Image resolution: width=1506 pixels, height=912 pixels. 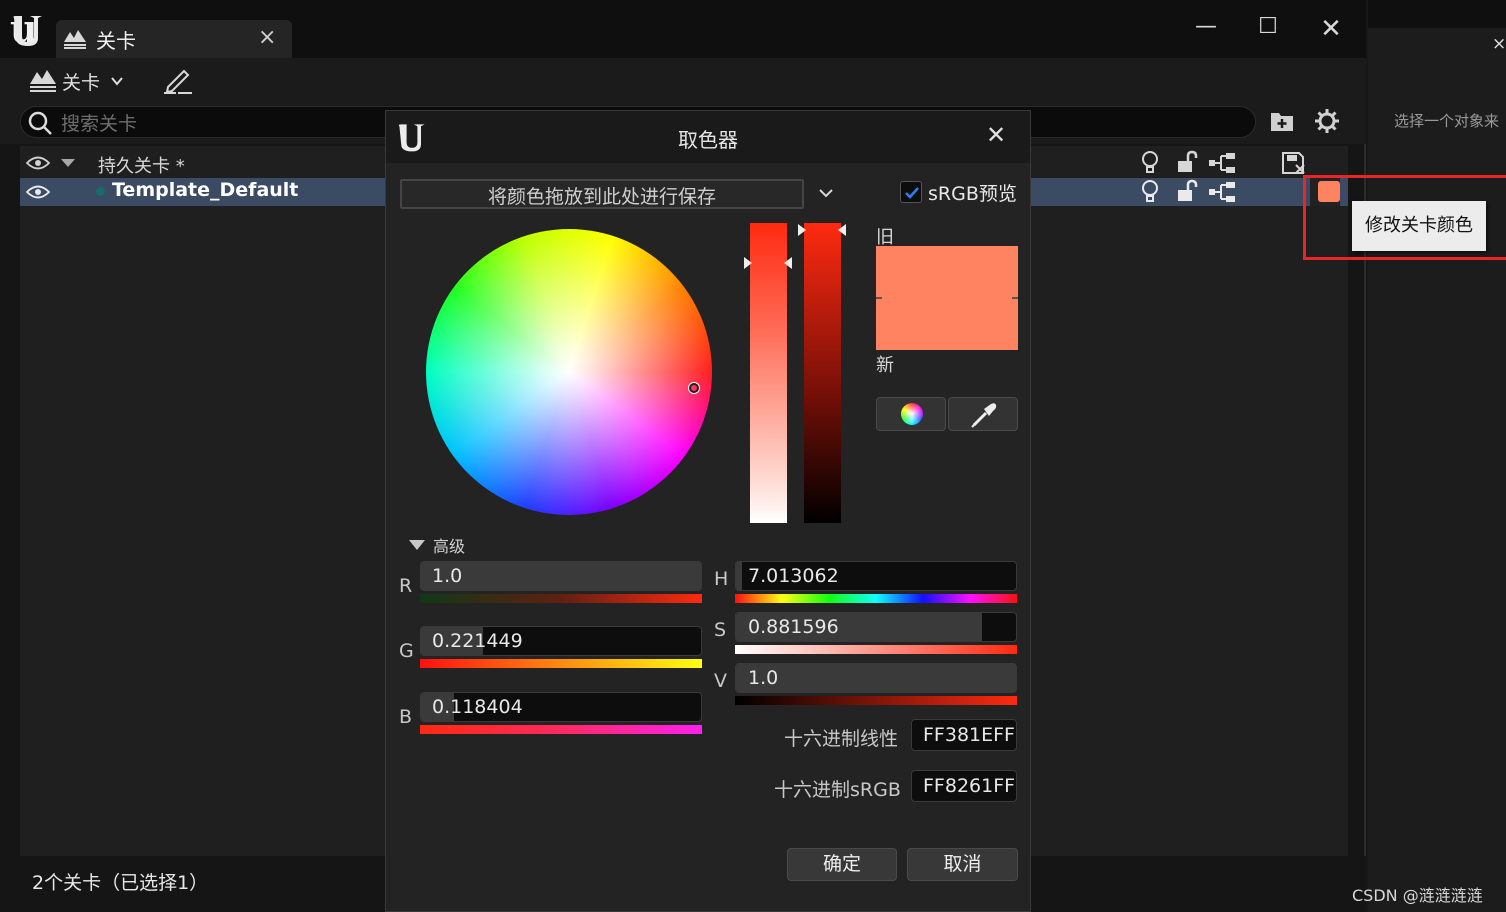 What do you see at coordinates (793, 627) in the screenshot?
I see `s-value: 0.881596` at bounding box center [793, 627].